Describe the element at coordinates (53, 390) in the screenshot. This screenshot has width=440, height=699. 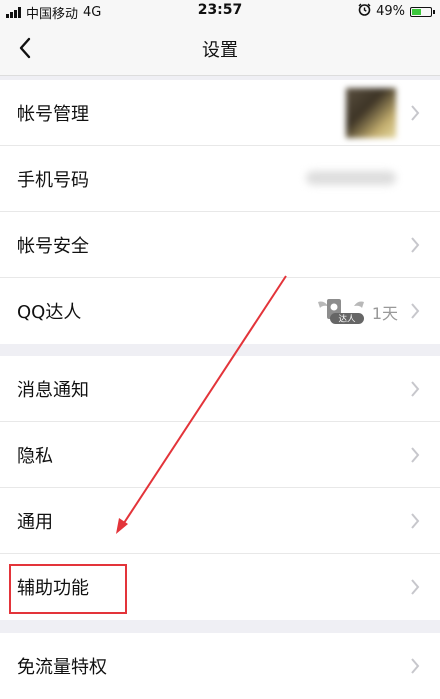
I see `row-label: 消息通知` at that location.